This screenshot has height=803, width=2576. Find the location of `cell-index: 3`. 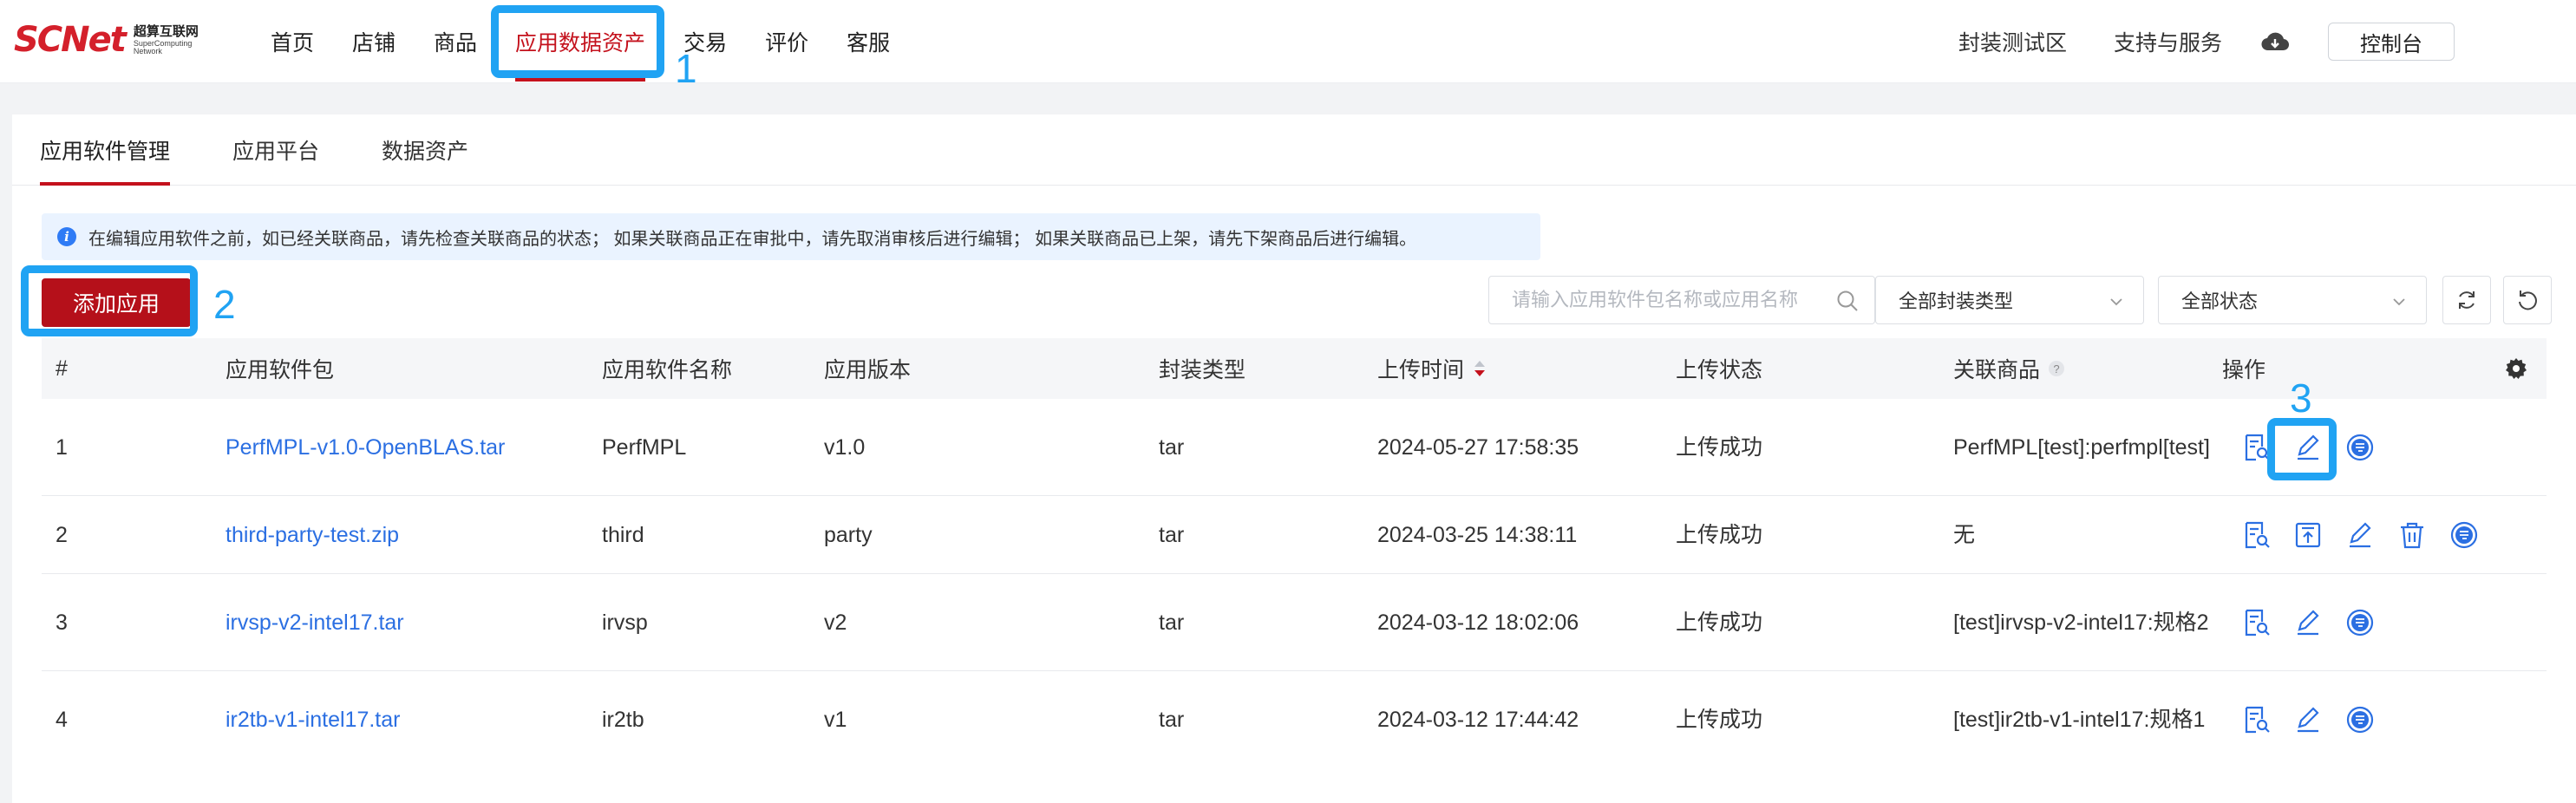

cell-index: 3 is located at coordinates (62, 622).